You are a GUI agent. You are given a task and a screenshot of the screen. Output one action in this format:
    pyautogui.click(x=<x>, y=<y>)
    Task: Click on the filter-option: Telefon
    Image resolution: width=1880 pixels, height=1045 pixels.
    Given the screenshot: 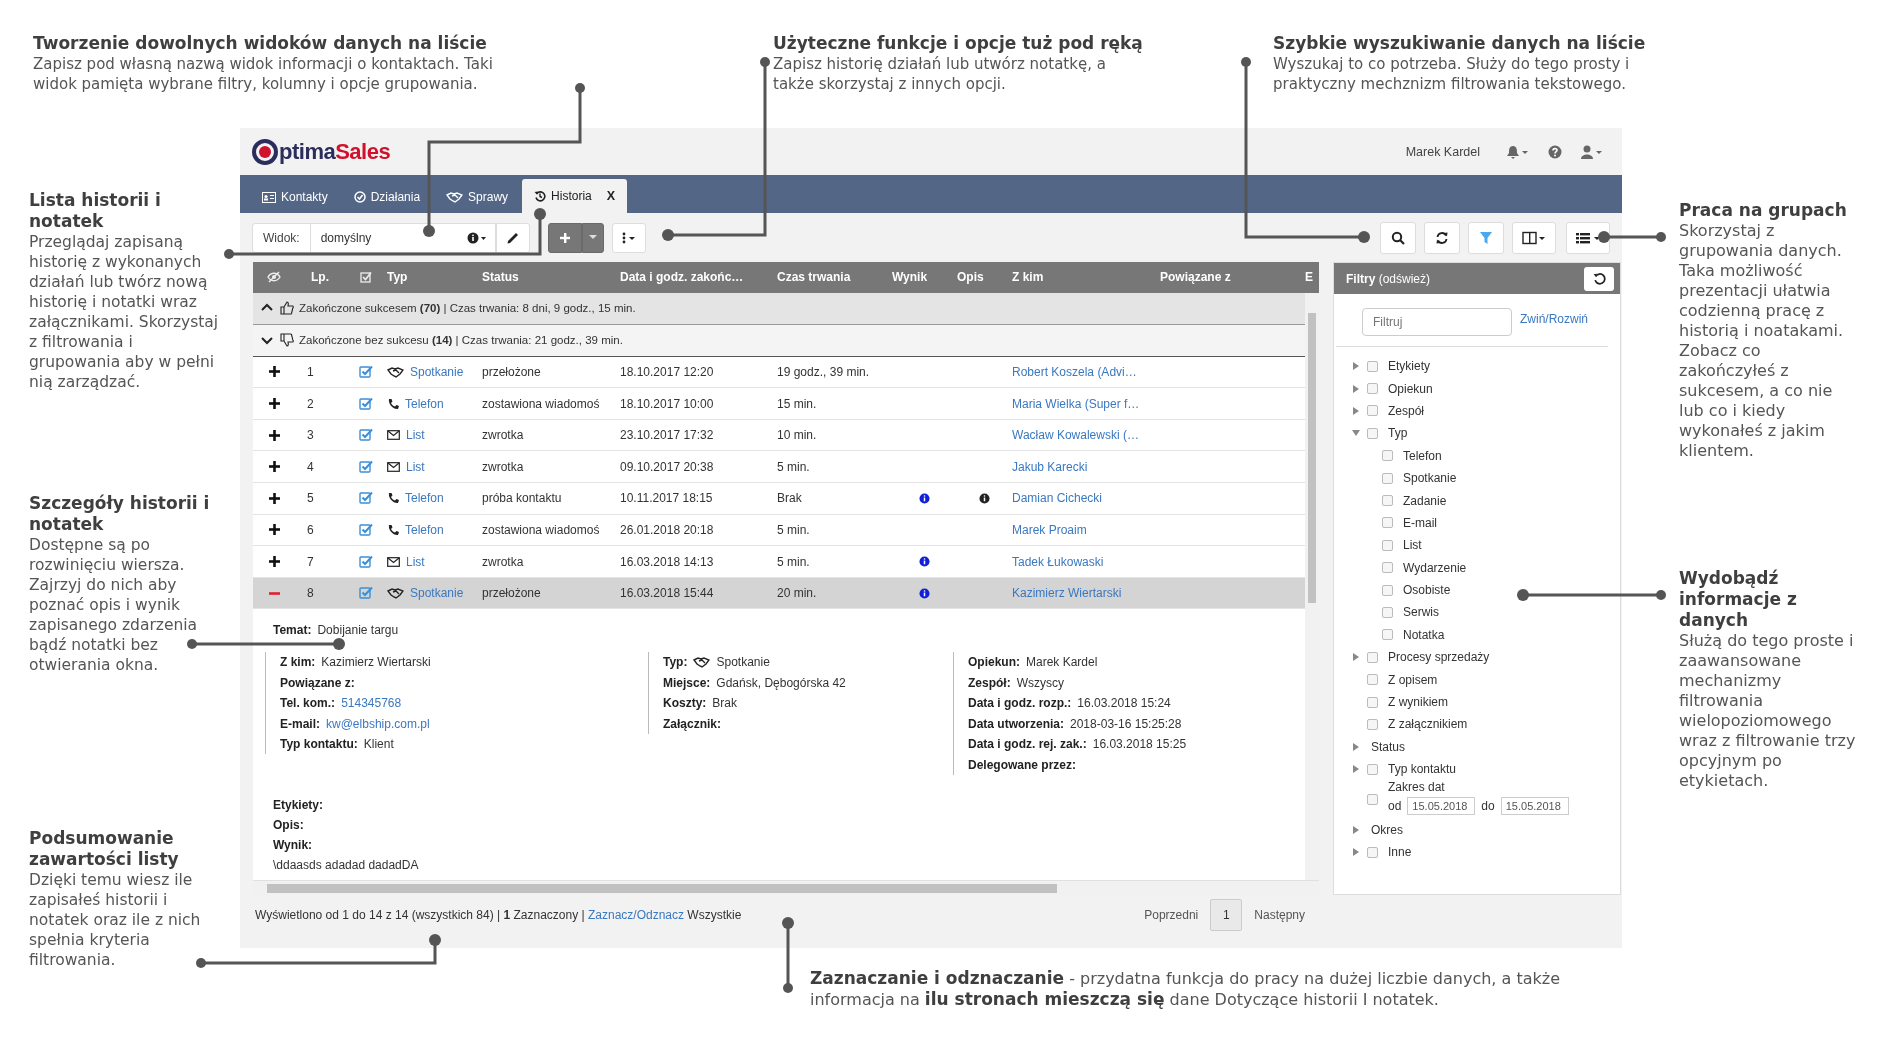 What is the action you would take?
    pyautogui.click(x=1420, y=455)
    